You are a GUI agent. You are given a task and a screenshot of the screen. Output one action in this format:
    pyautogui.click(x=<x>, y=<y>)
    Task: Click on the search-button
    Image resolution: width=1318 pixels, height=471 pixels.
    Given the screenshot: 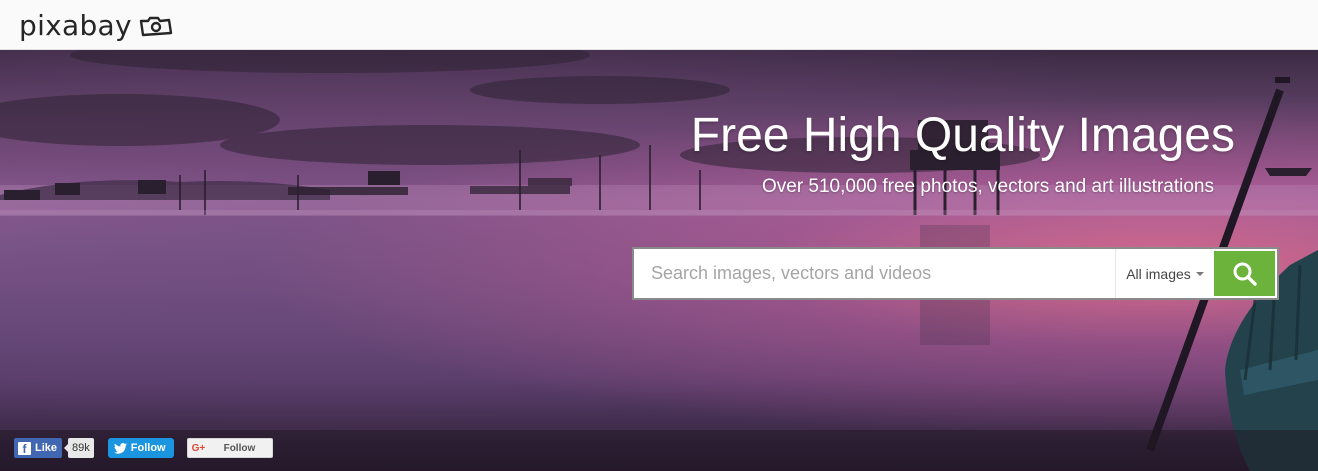 What is the action you would take?
    pyautogui.click(x=1244, y=273)
    